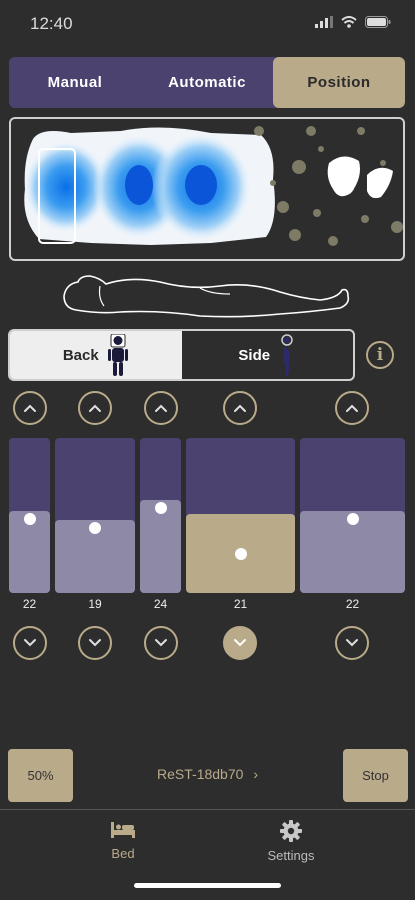 The image size is (415, 900). I want to click on device-label: ReST-18db70, so click(200, 774).